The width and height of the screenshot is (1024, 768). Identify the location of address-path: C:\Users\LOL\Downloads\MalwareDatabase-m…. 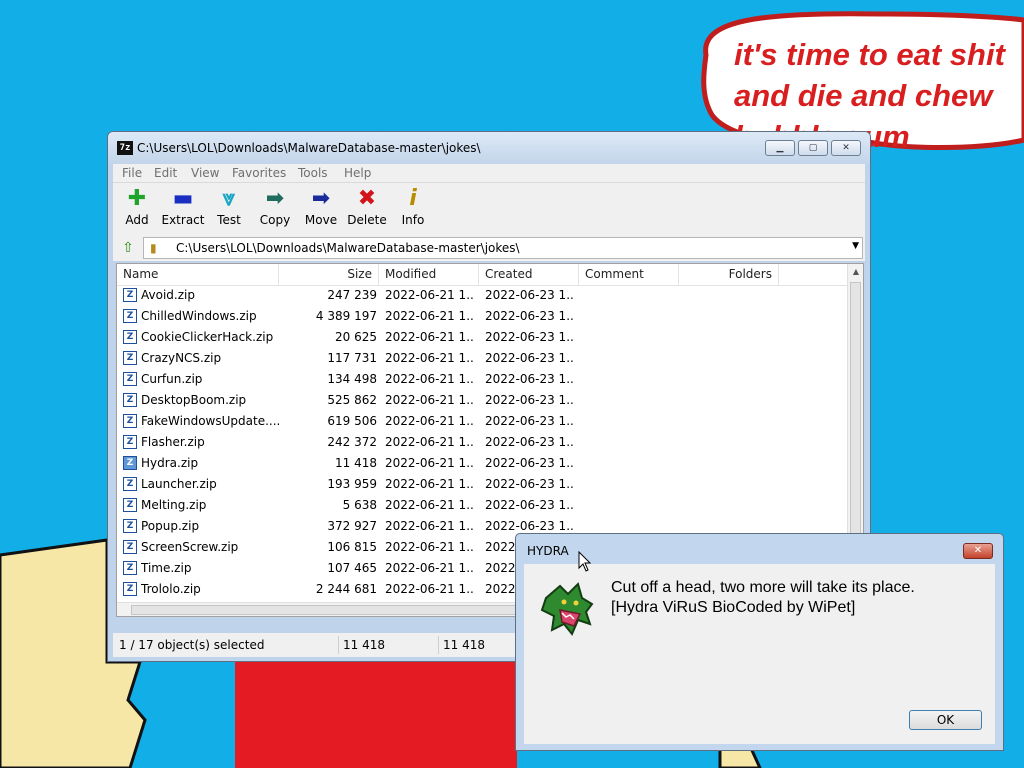
(348, 248).